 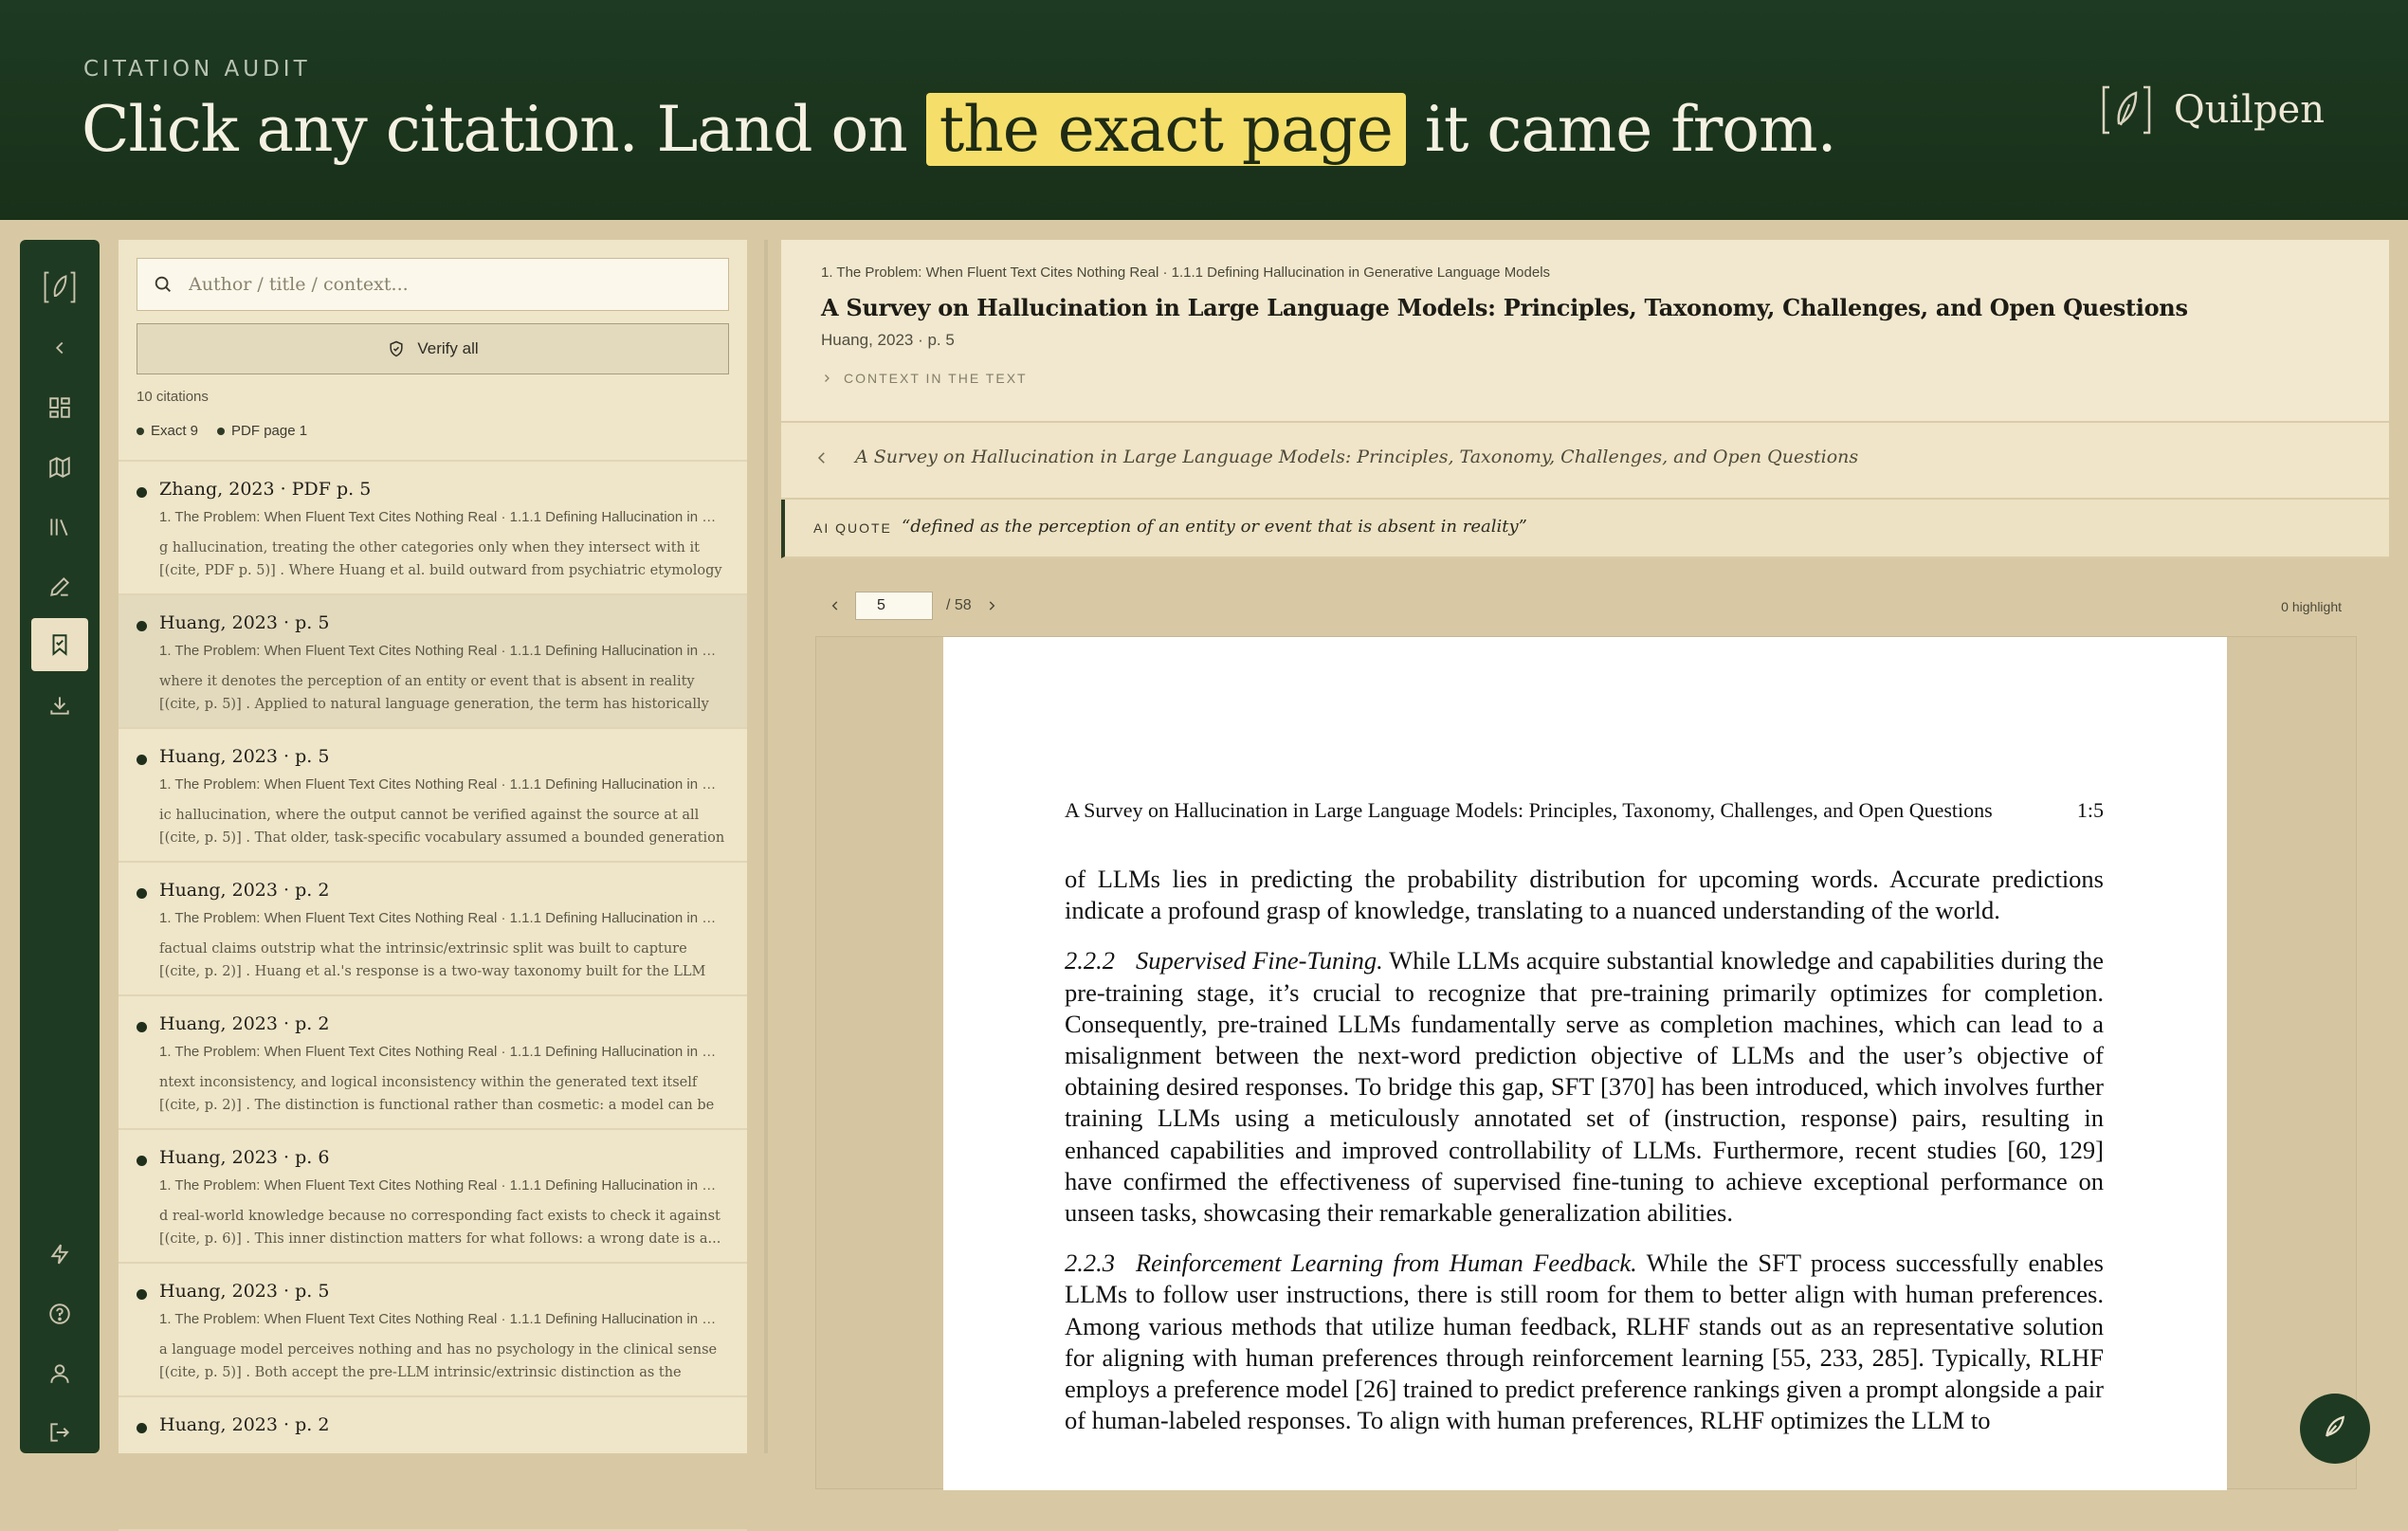 What do you see at coordinates (835, 605) in the screenshot?
I see `prev-page-icon` at bounding box center [835, 605].